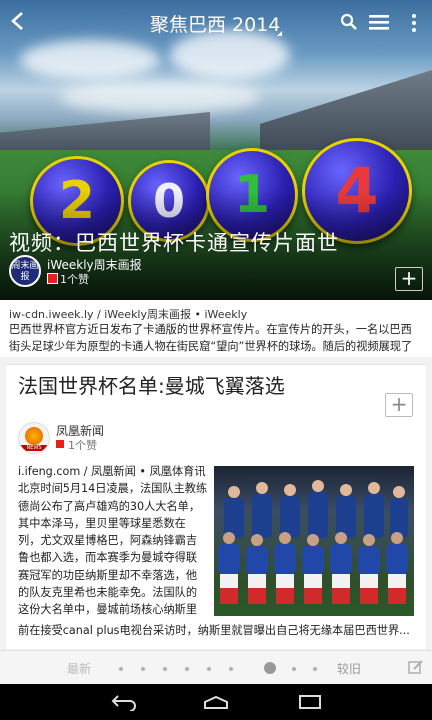  What do you see at coordinates (416, 669) in the screenshot?
I see `compose-icon` at bounding box center [416, 669].